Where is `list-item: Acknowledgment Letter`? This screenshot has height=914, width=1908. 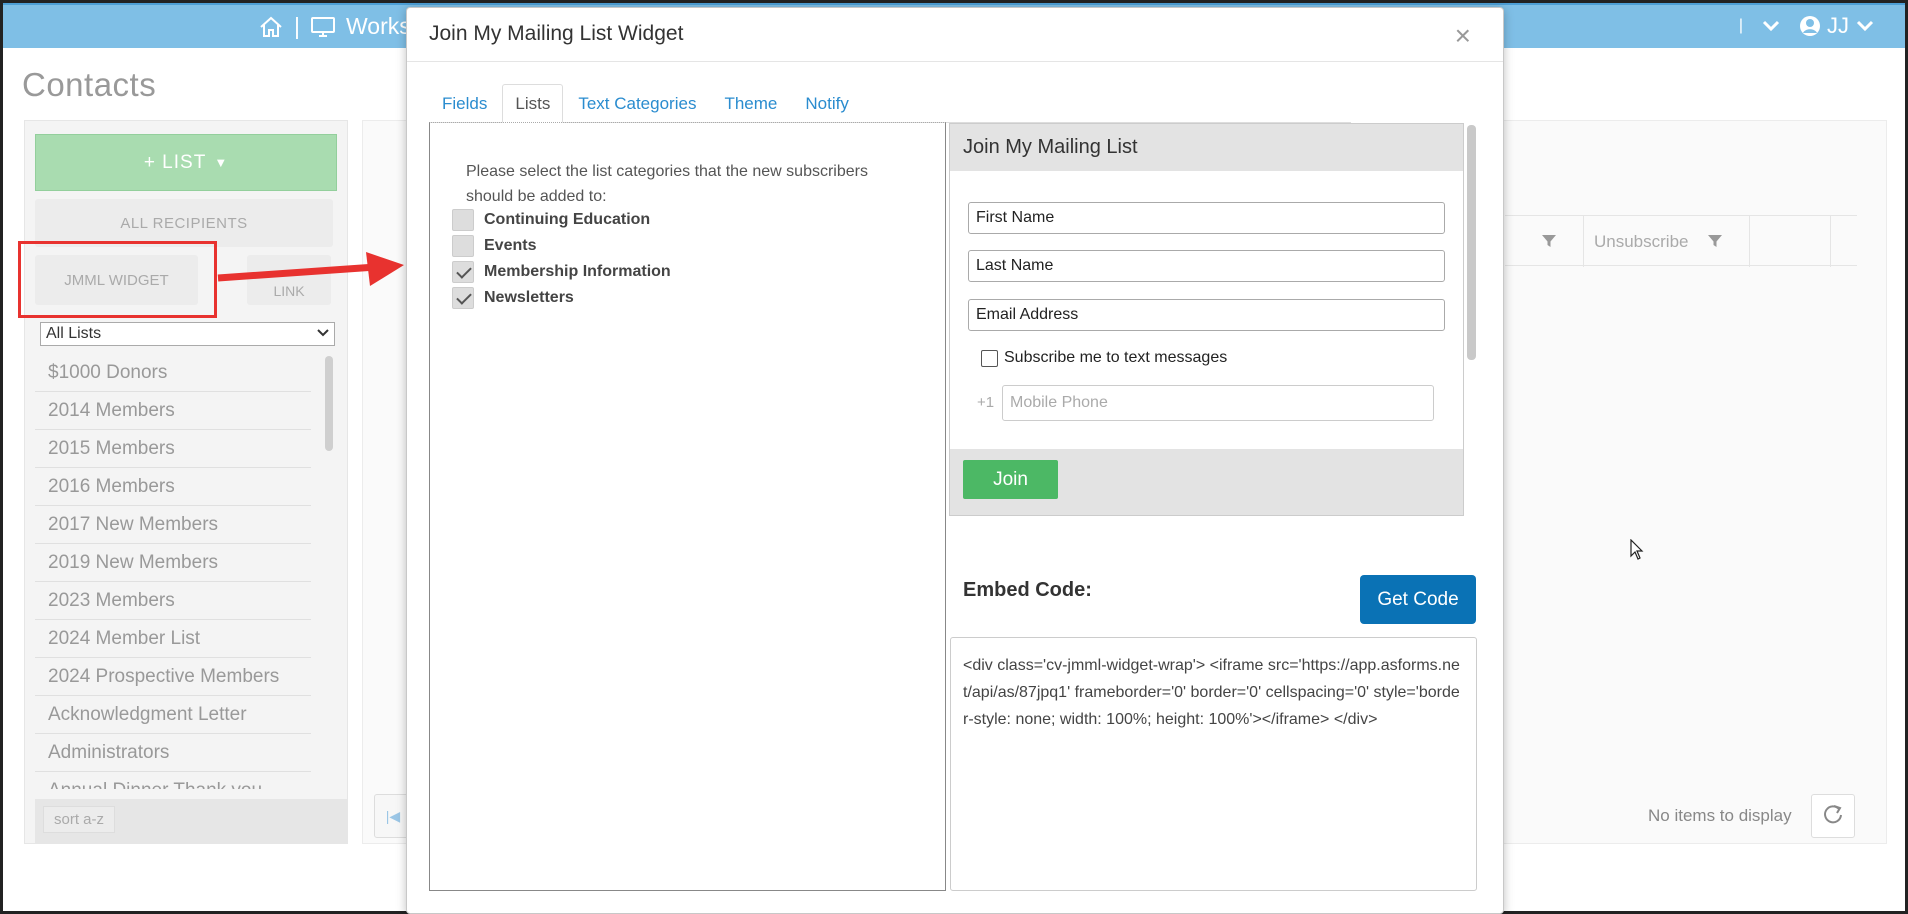 list-item: Acknowledgment Letter is located at coordinates (173, 715).